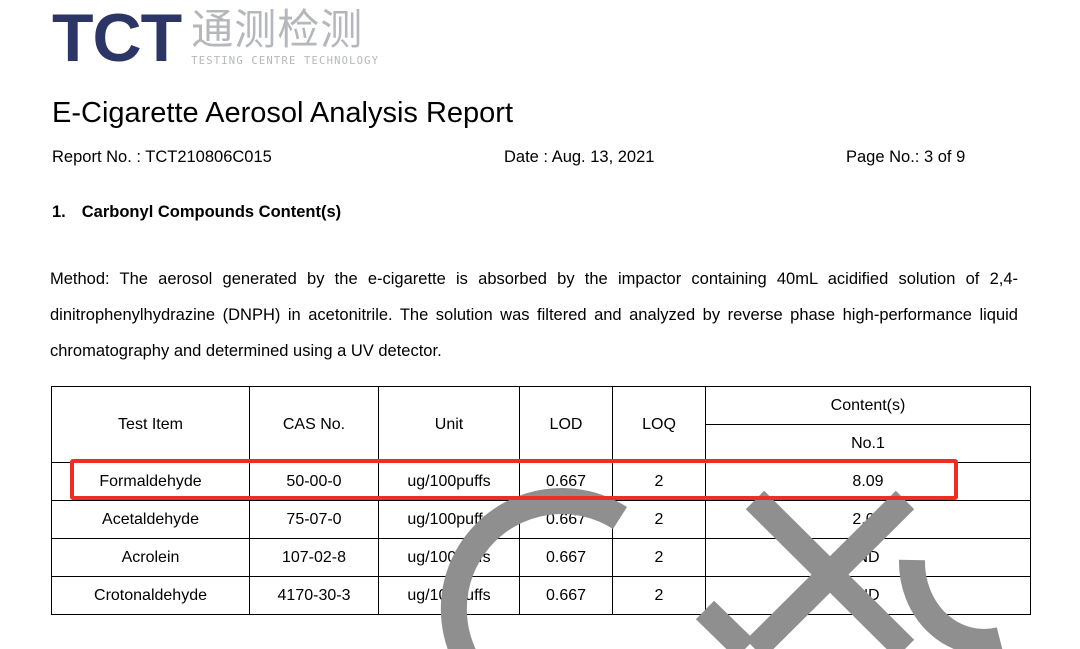 Image resolution: width=1080 pixels, height=649 pixels. I want to click on cell-test-item: Acetaldehyde, so click(150, 519).